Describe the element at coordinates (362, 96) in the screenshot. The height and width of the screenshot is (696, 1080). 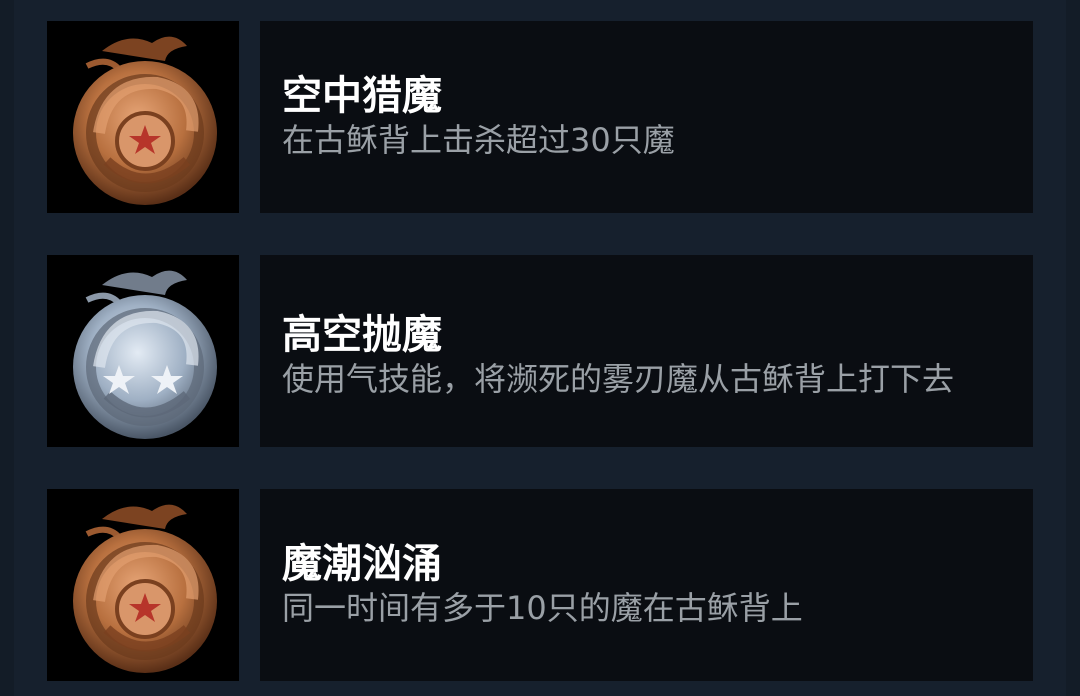
I see `achievement-title: 空中猎魔` at that location.